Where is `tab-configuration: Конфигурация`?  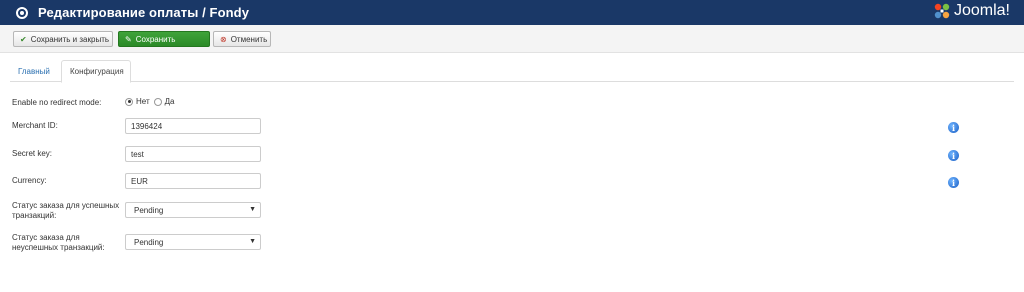
tab-configuration: Конфигурация is located at coordinates (96, 71).